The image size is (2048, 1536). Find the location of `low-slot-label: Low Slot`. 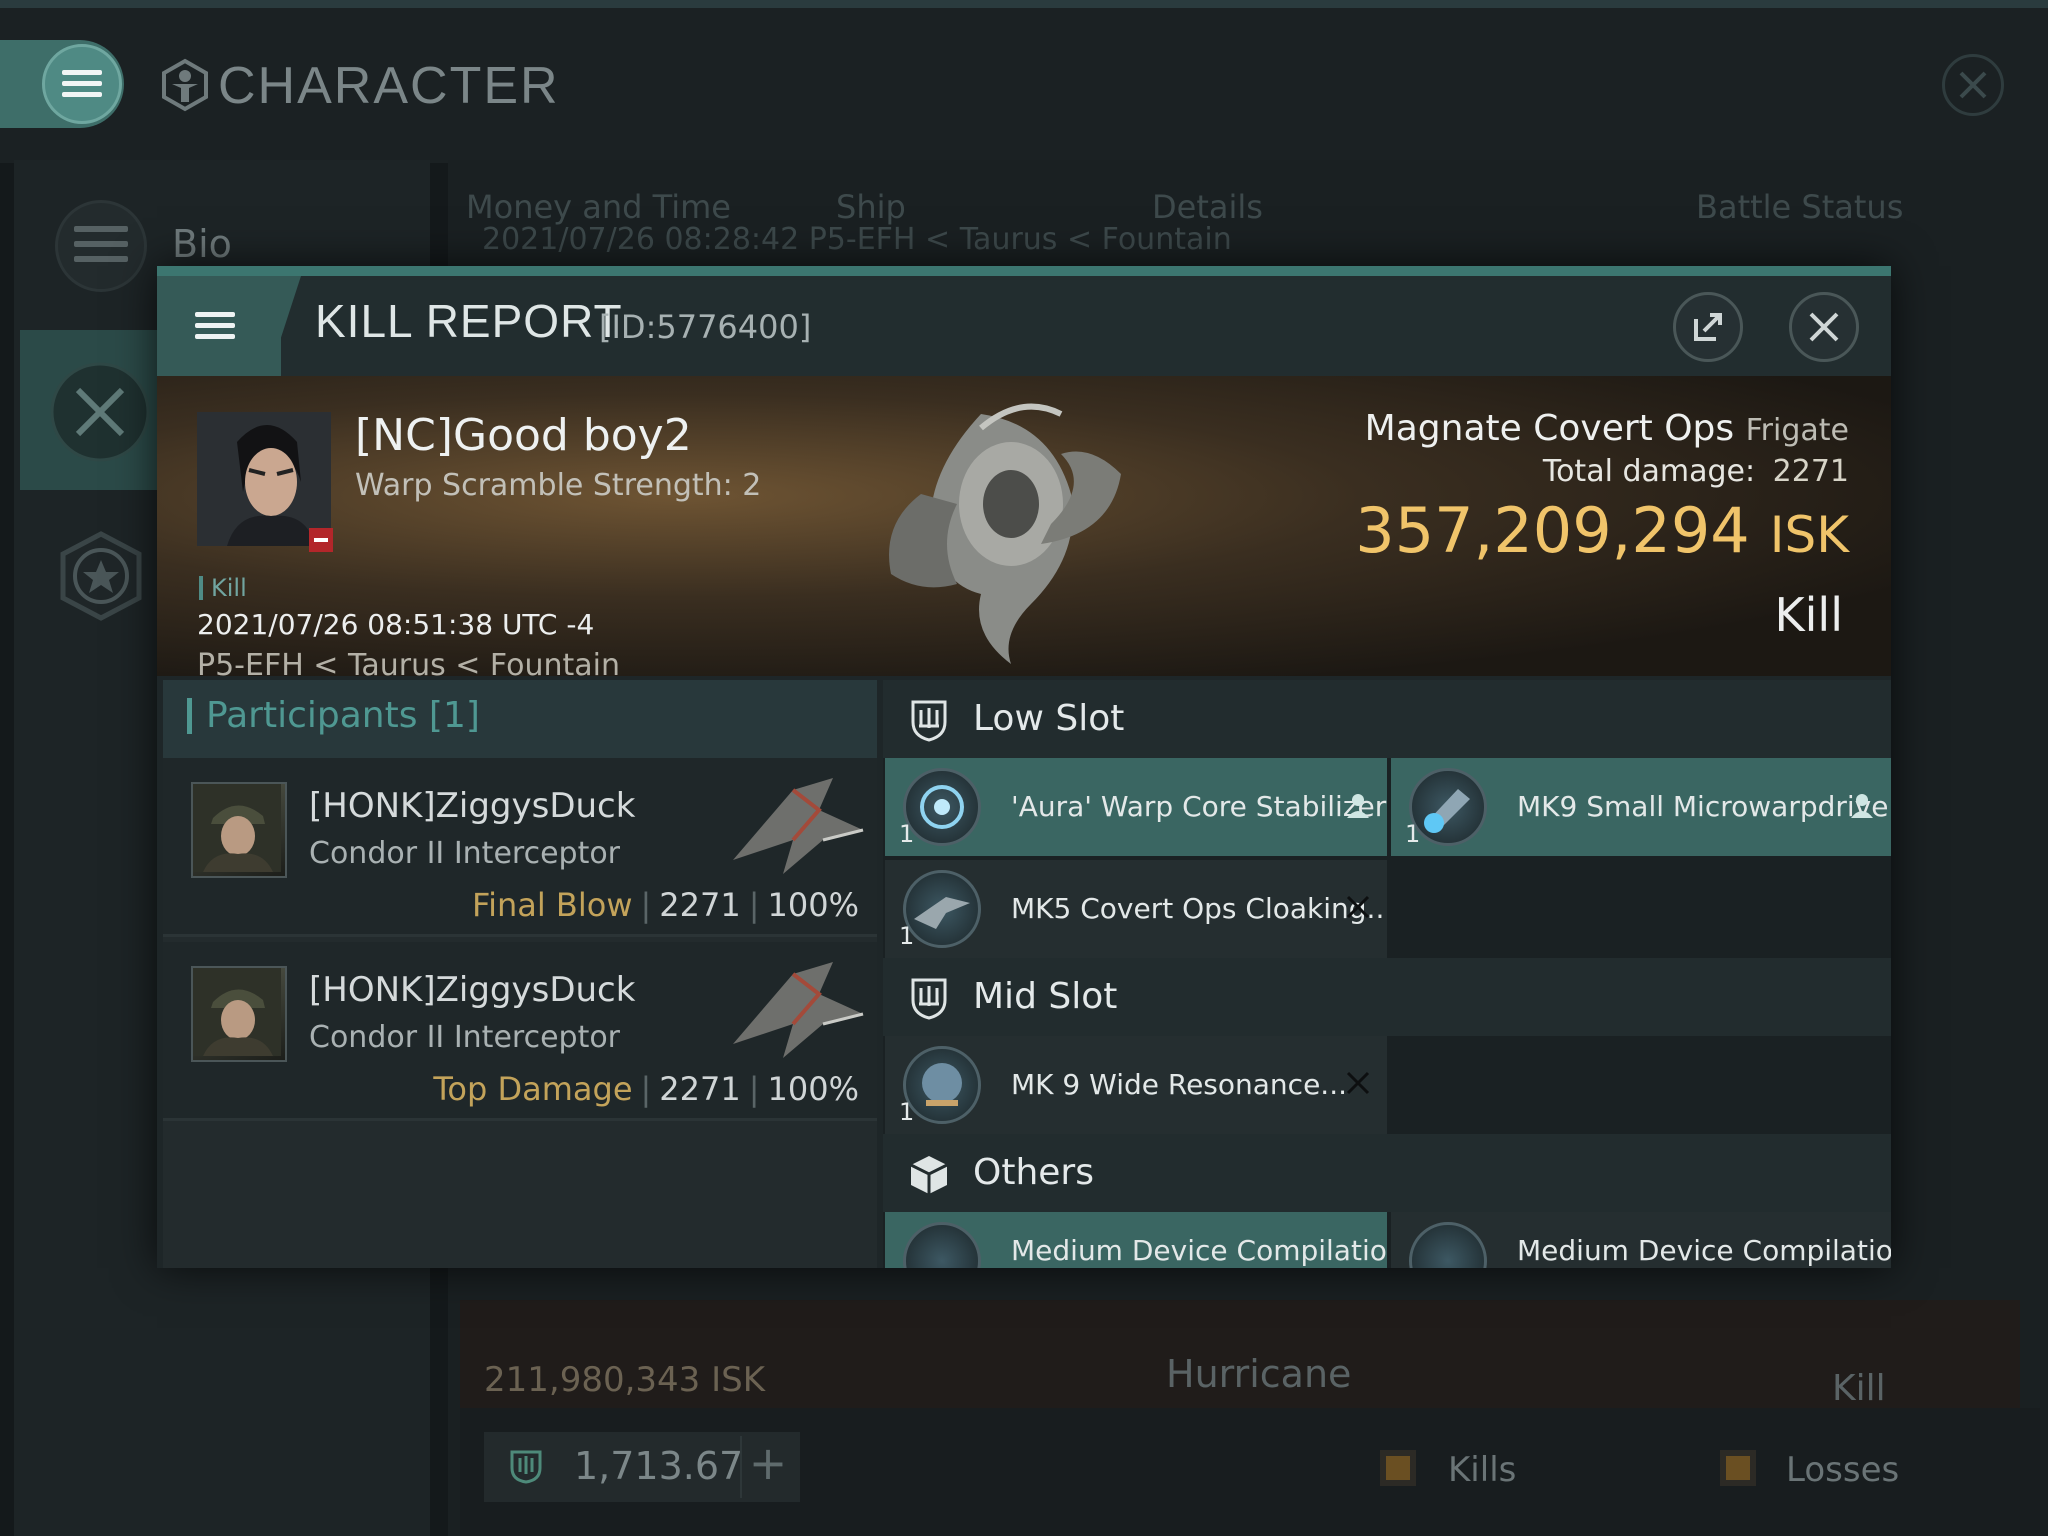

low-slot-label: Low Slot is located at coordinates (1049, 718).